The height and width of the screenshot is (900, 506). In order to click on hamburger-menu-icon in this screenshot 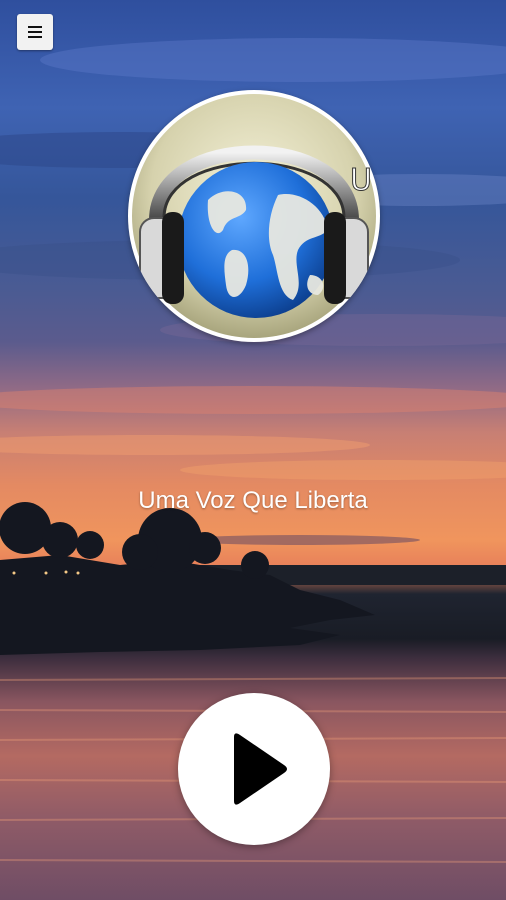, I will do `click(35, 32)`.